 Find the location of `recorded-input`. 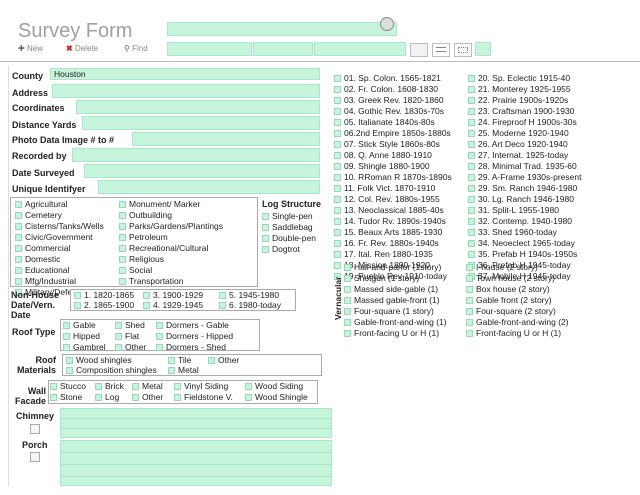

recorded-input is located at coordinates (196, 155).